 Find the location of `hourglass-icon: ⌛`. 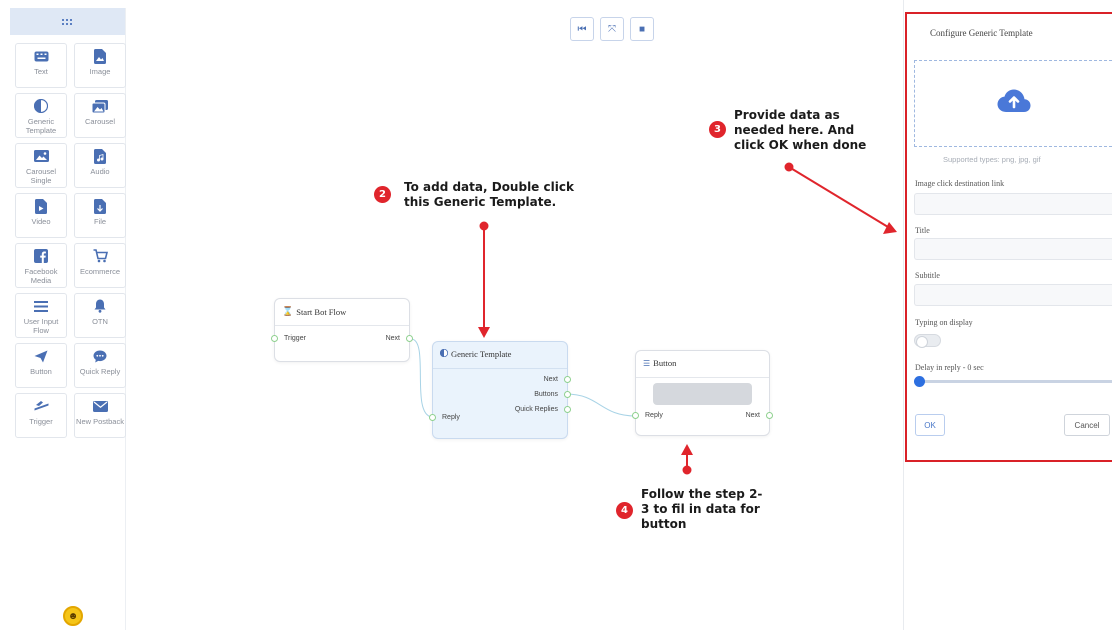

hourglass-icon: ⌛ is located at coordinates (288, 311).